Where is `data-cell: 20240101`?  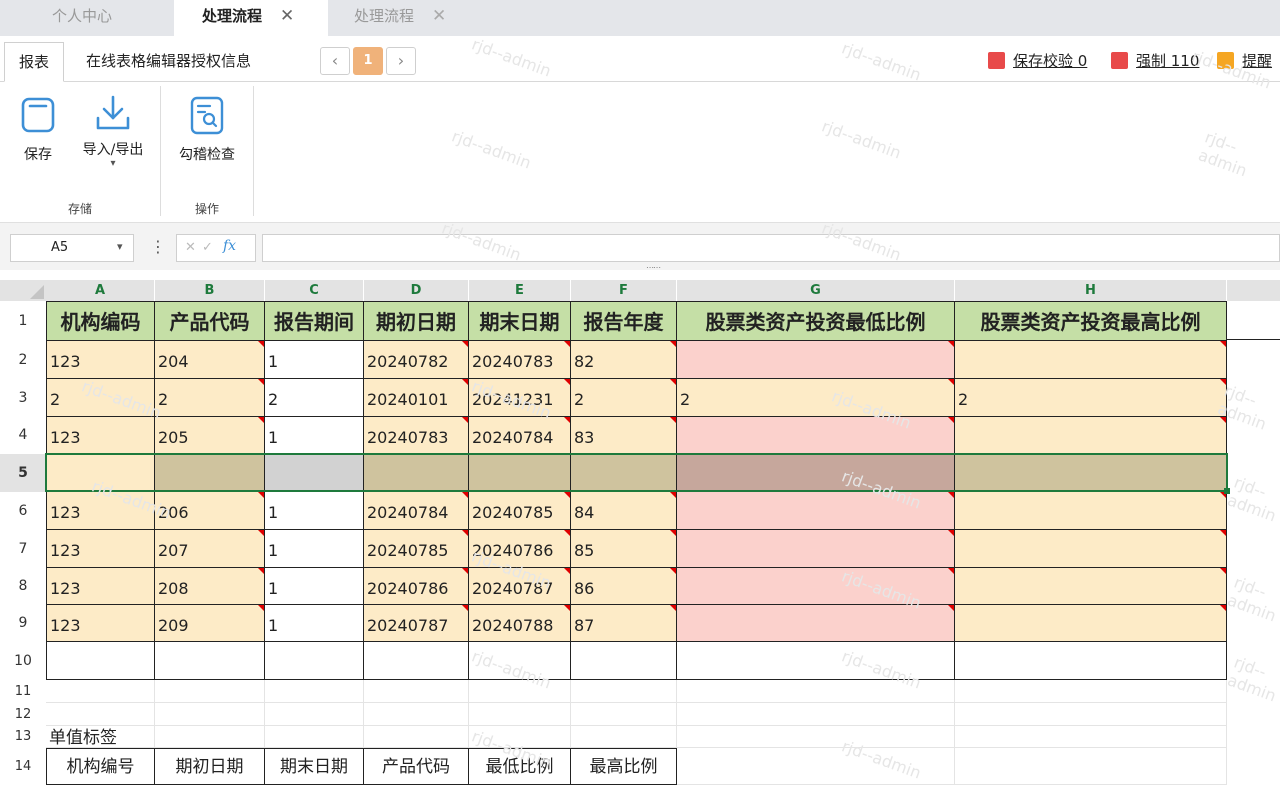 data-cell: 20240101 is located at coordinates (416, 398).